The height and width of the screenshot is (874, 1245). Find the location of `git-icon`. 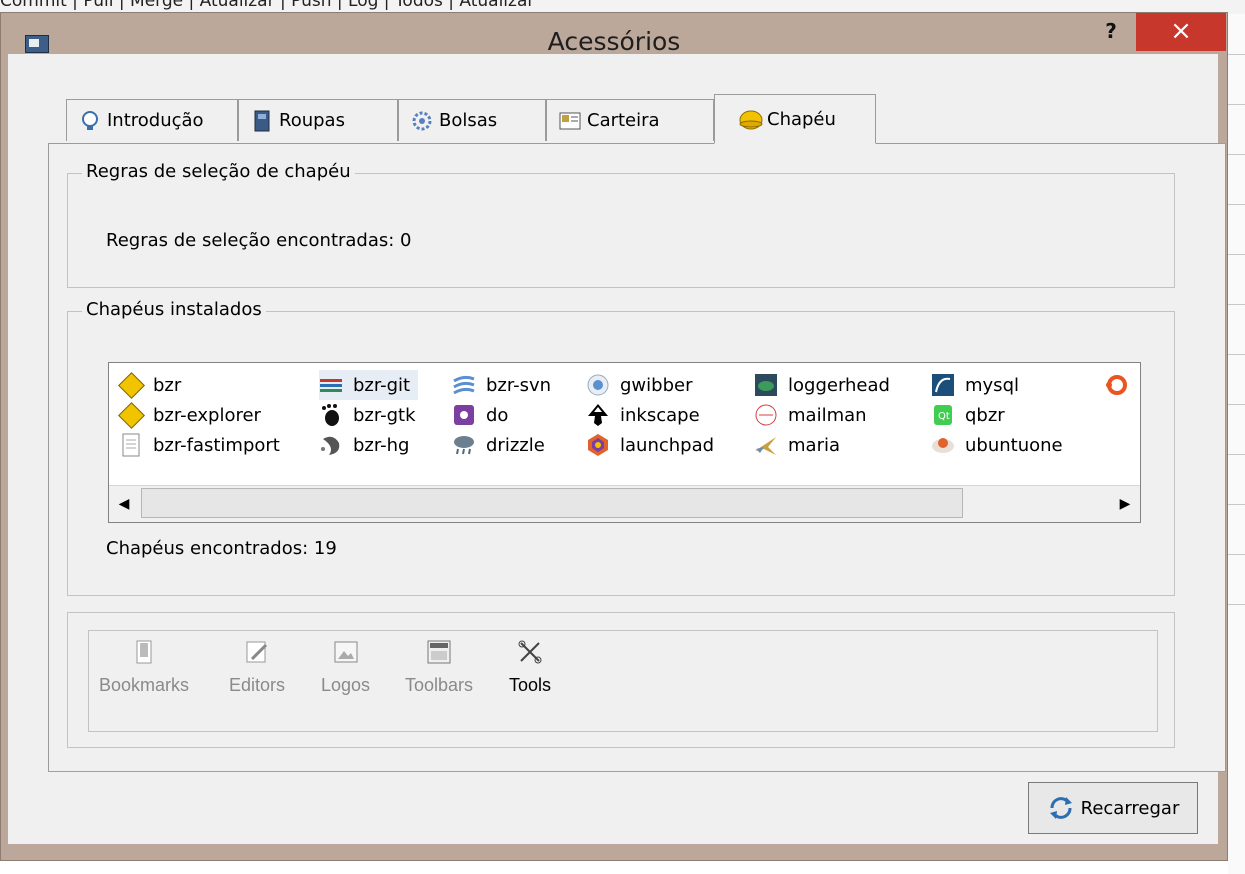

git-icon is located at coordinates (331, 385).